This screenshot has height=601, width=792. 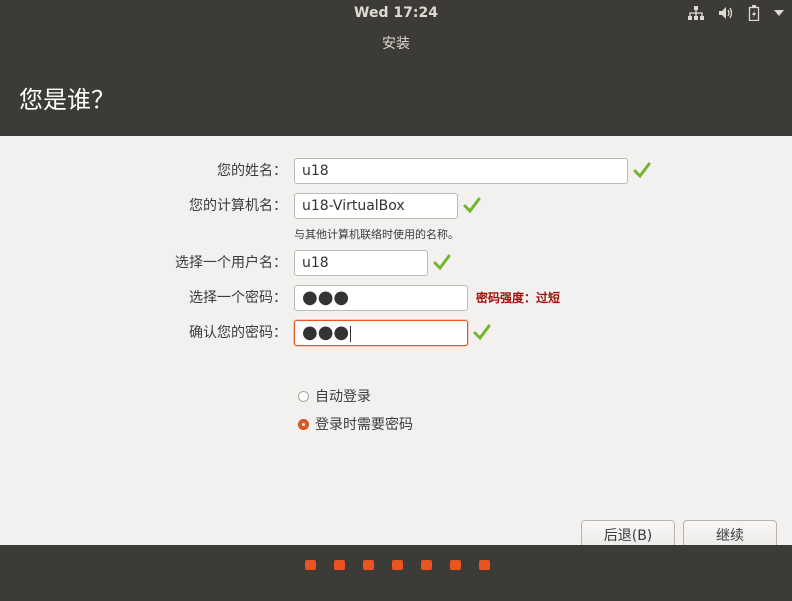 I want to click on volume-icon, so click(x=726, y=13).